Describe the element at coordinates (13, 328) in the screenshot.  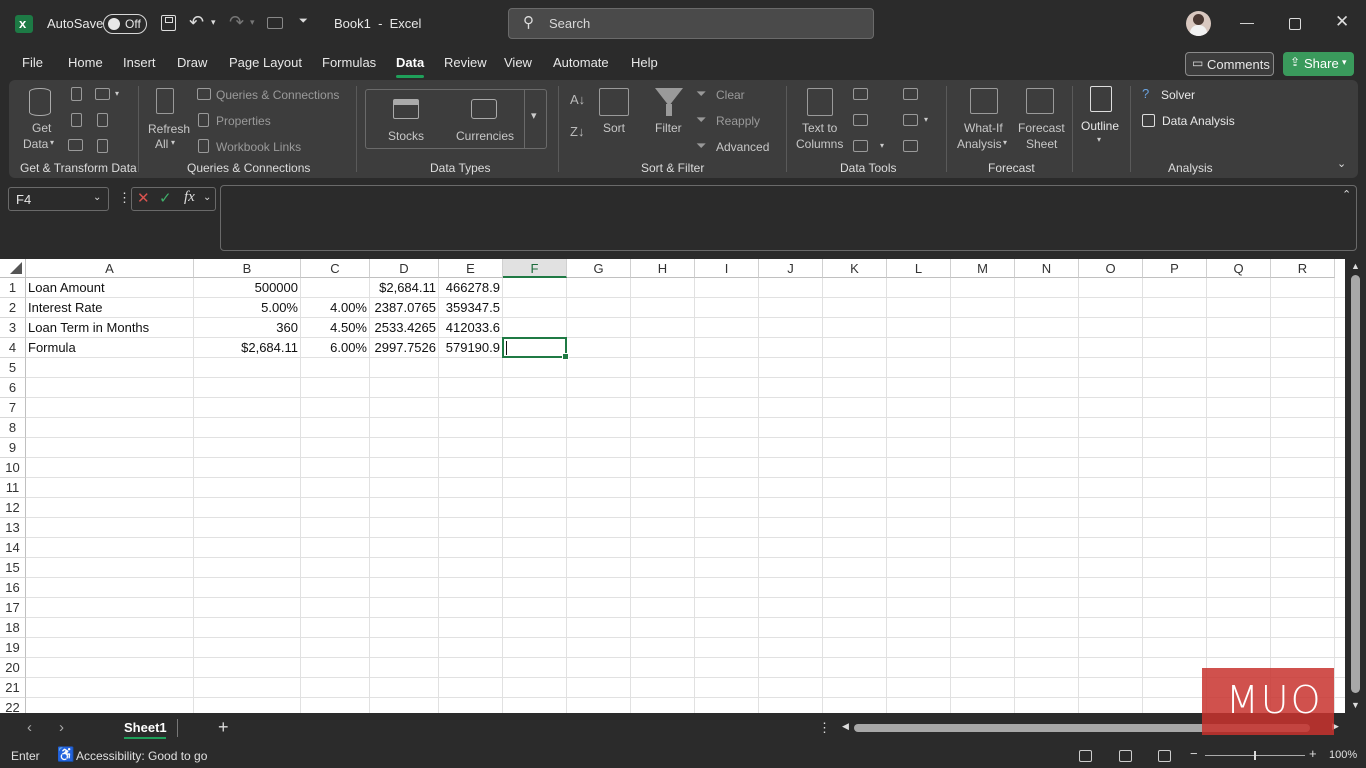
I see `row-header-3: 3` at that location.